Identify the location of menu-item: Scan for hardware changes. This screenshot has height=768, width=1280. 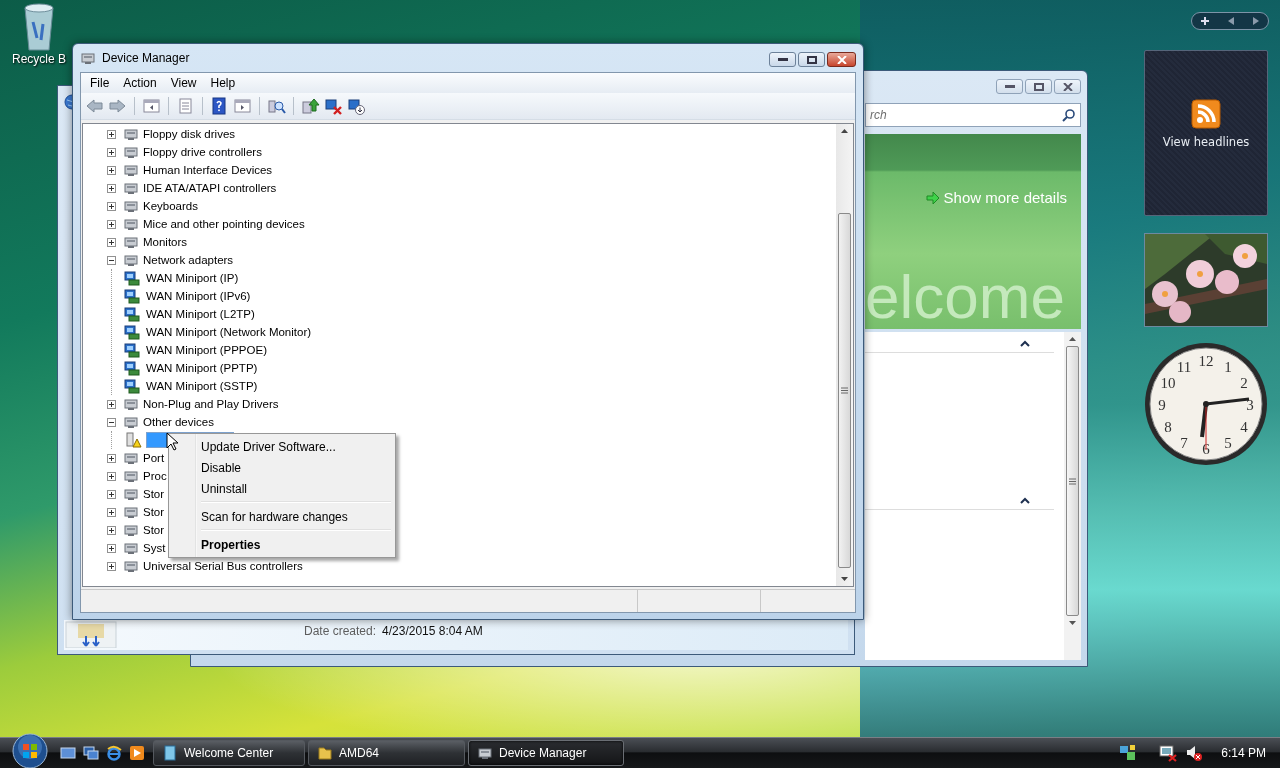
(282, 516).